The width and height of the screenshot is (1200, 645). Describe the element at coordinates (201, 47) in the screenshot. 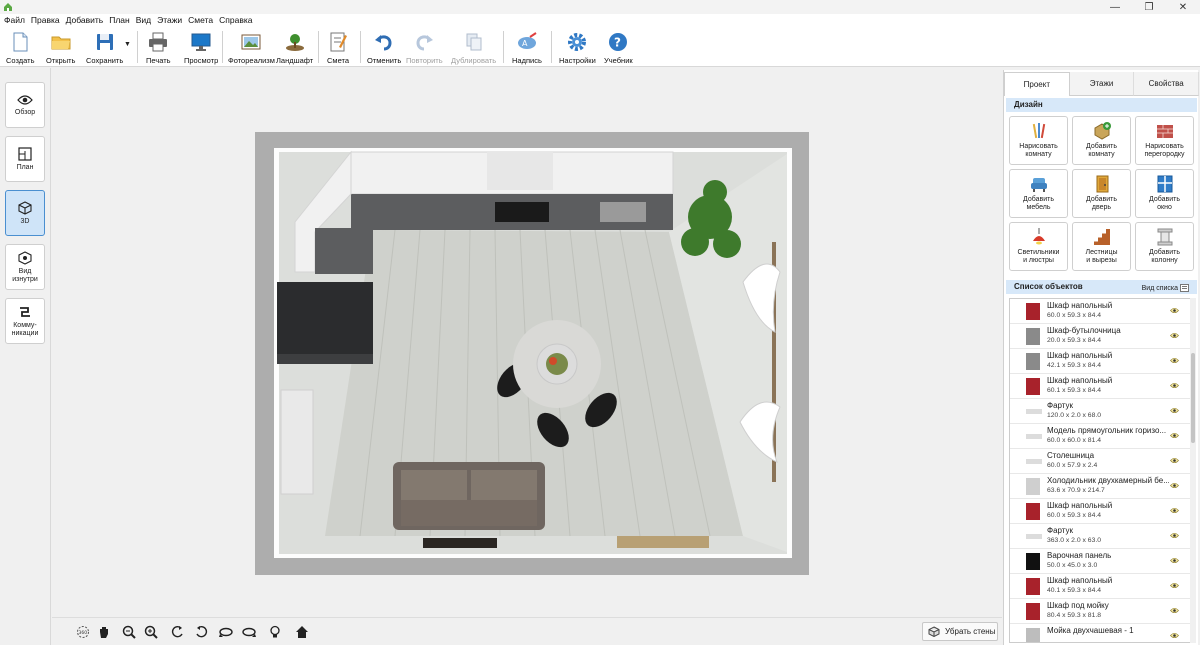

I see `preview-button: Просмотр` at that location.